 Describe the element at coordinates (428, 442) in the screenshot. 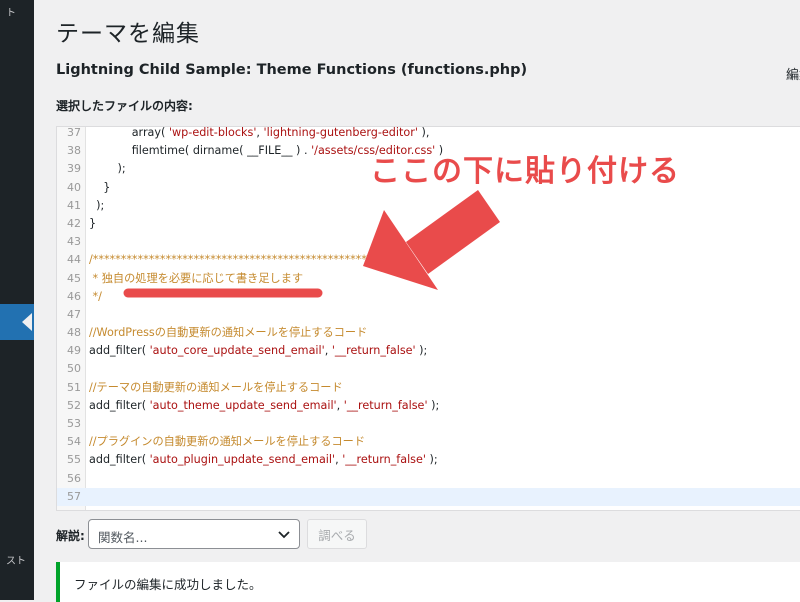

I see `code-line: 54 //プラグインの自動更新の通知メールを停止するコード` at that location.